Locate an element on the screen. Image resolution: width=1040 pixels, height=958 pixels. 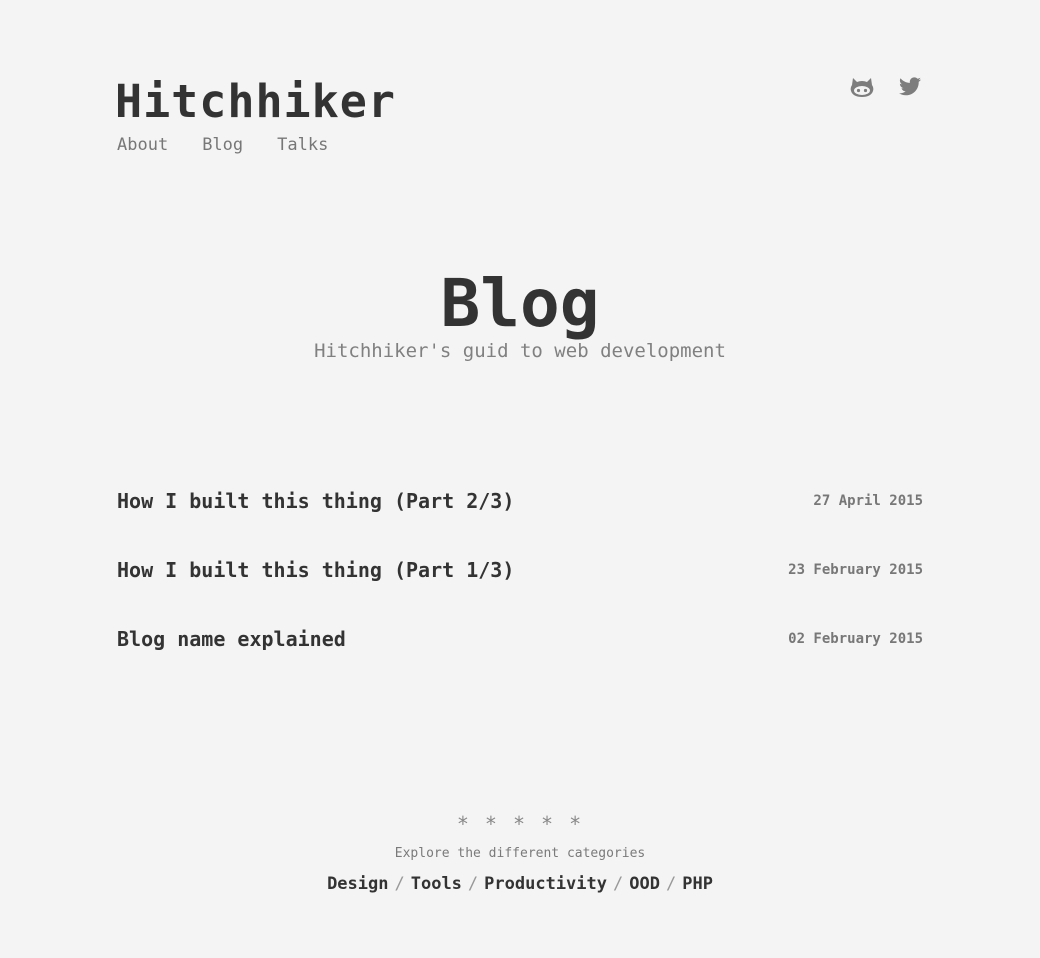
post-date: 27 April 2015 is located at coordinates (868, 501).